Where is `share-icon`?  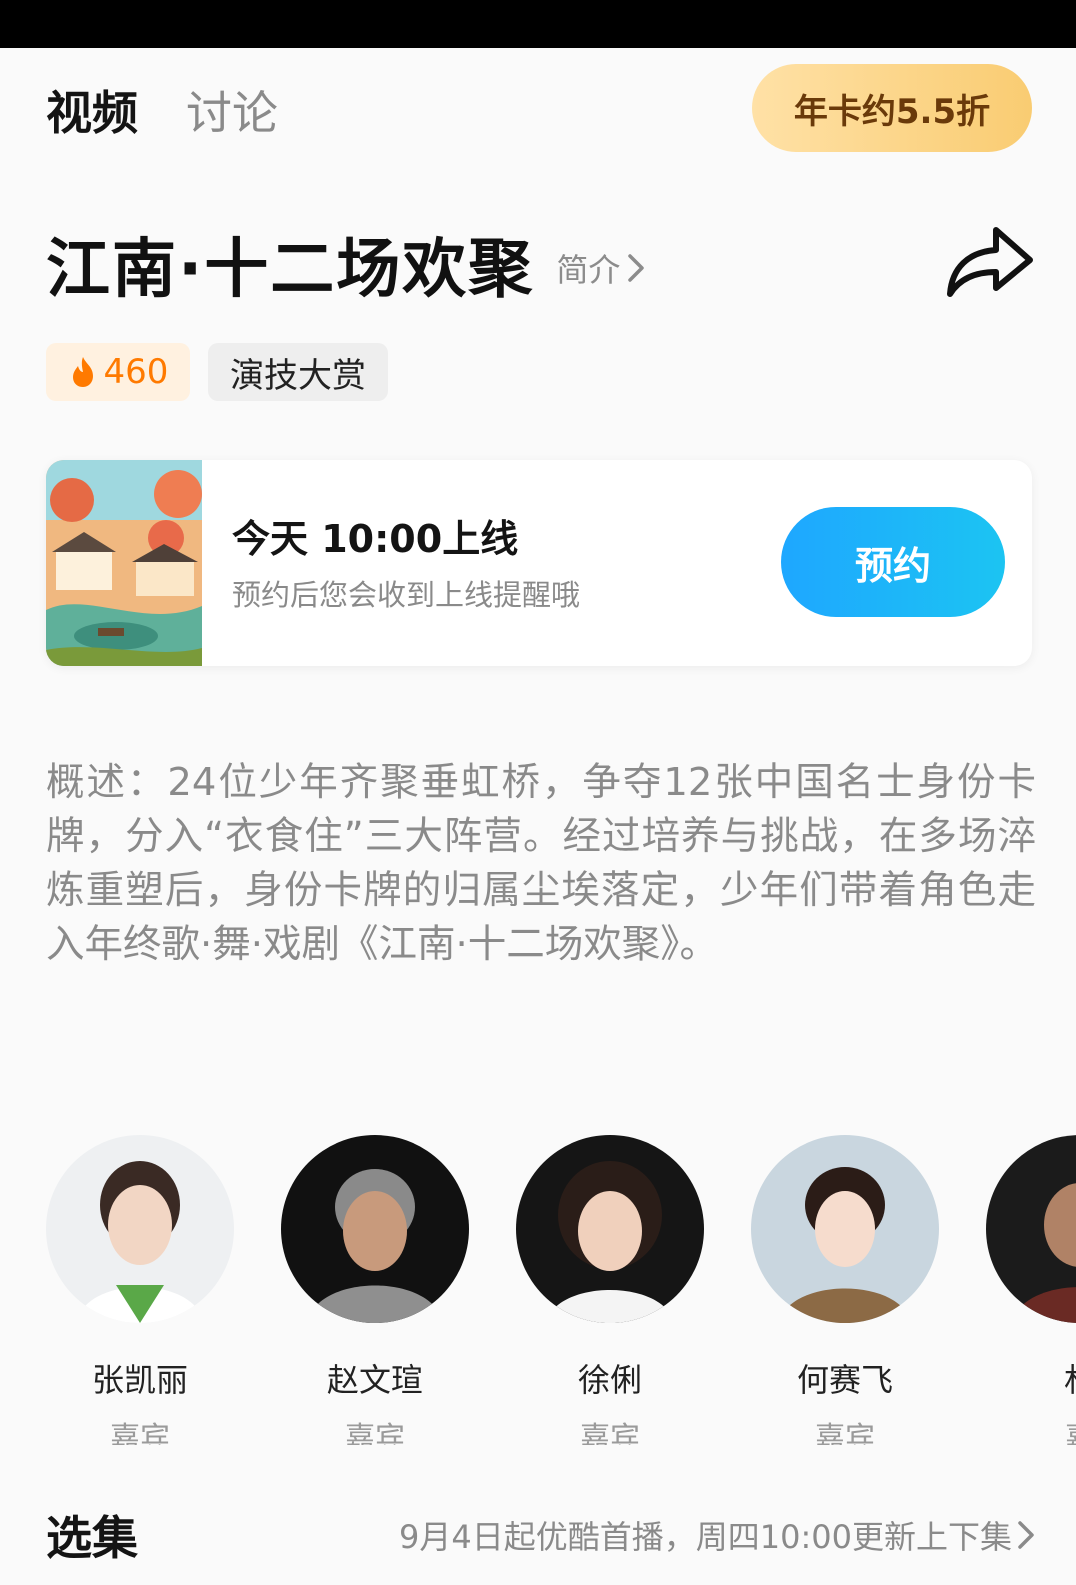
share-icon is located at coordinates (990, 262).